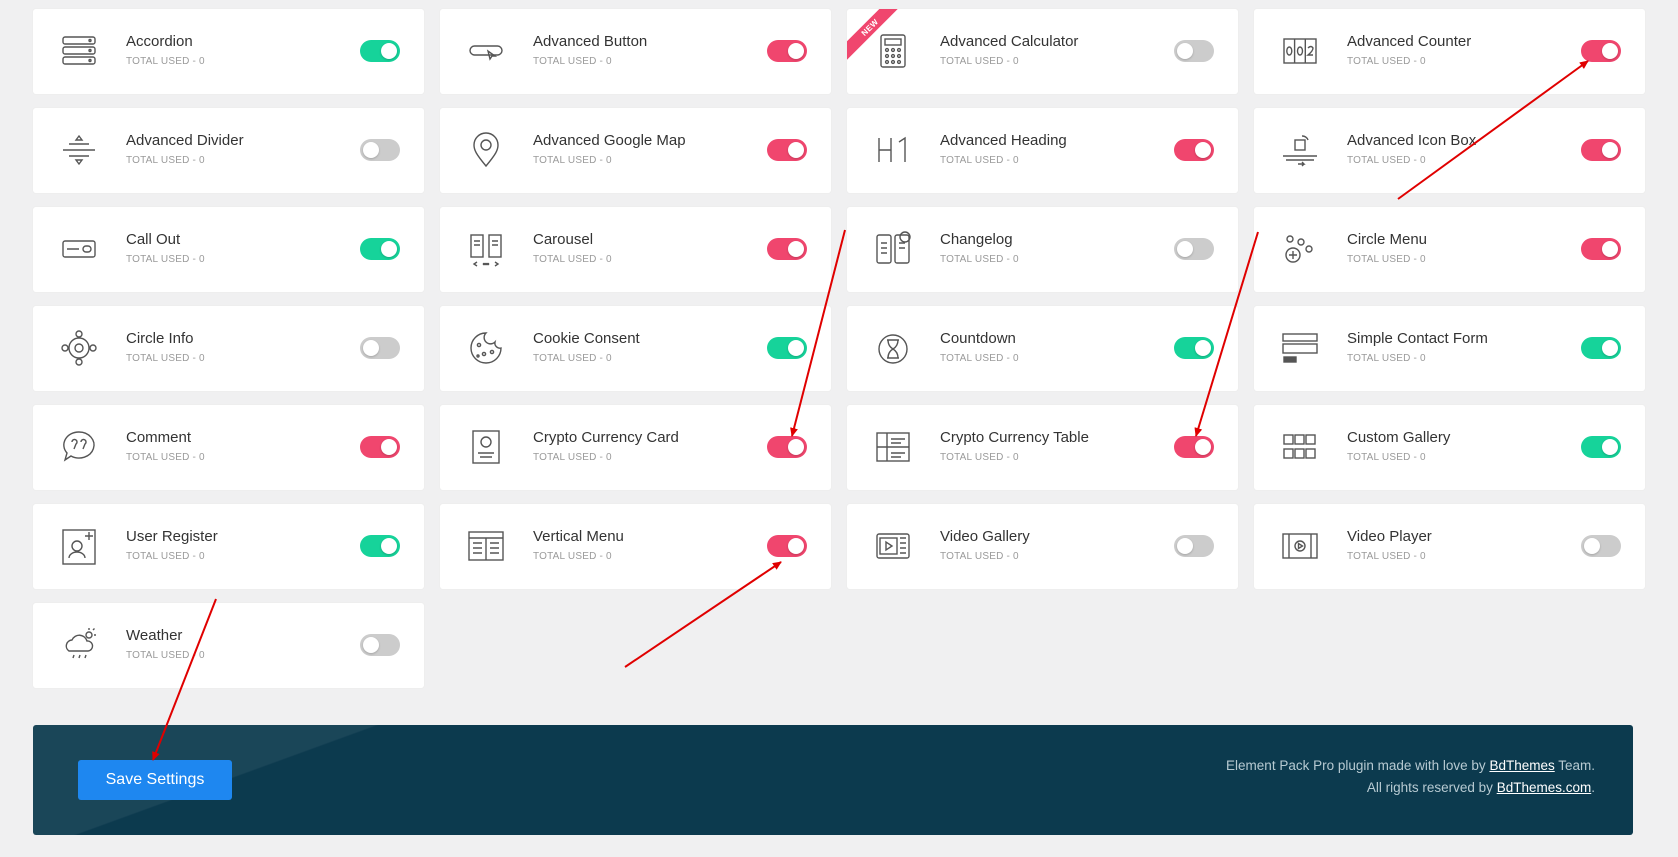 Image resolution: width=1678 pixels, height=857 pixels. I want to click on widget-toggle-weather, so click(380, 645).